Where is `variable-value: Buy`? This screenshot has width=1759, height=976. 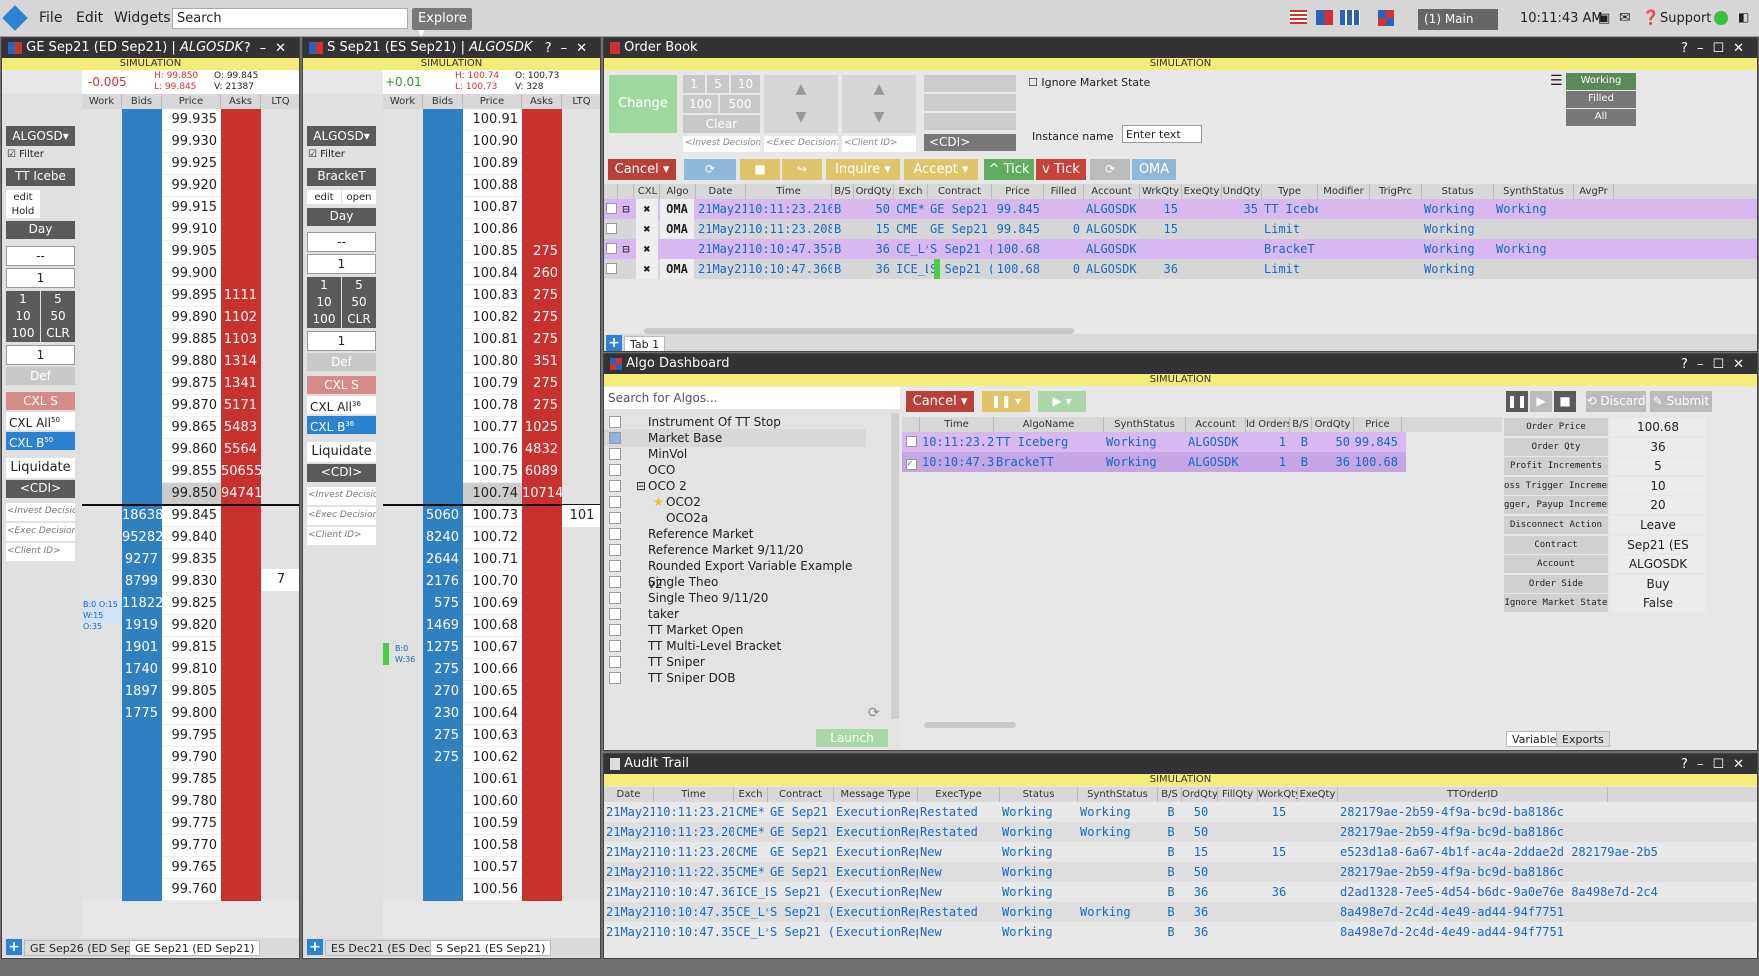
variable-value: Buy is located at coordinates (1658, 583).